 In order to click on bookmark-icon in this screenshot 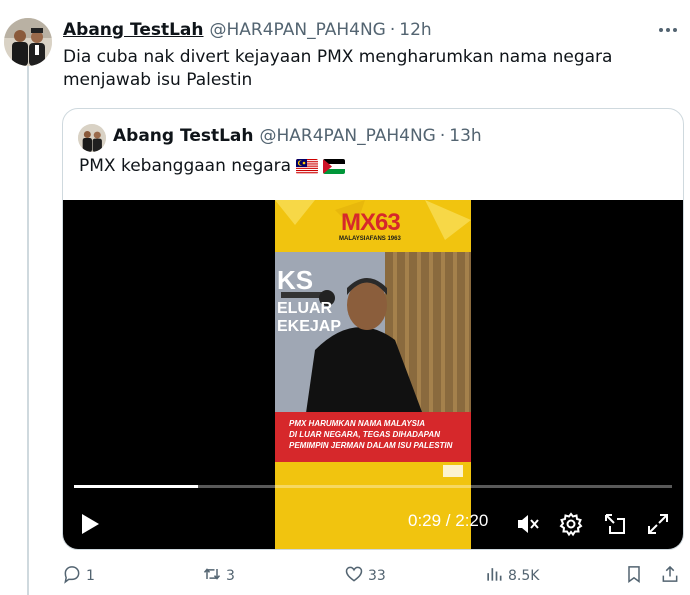, I will do `click(634, 576)`.